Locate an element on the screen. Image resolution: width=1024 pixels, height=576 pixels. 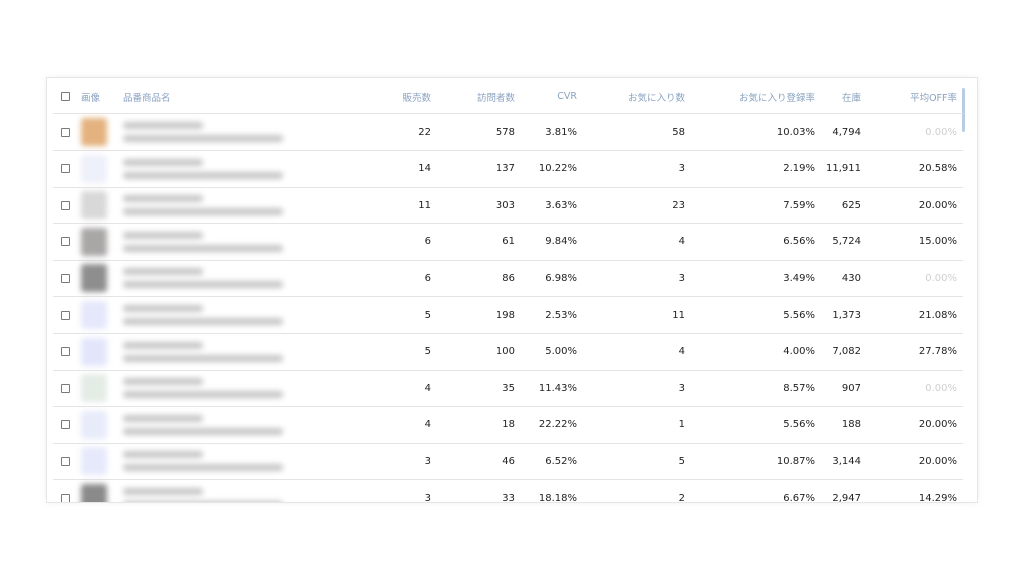
cell-fav-rate: 10.03% is located at coordinates (795, 132).